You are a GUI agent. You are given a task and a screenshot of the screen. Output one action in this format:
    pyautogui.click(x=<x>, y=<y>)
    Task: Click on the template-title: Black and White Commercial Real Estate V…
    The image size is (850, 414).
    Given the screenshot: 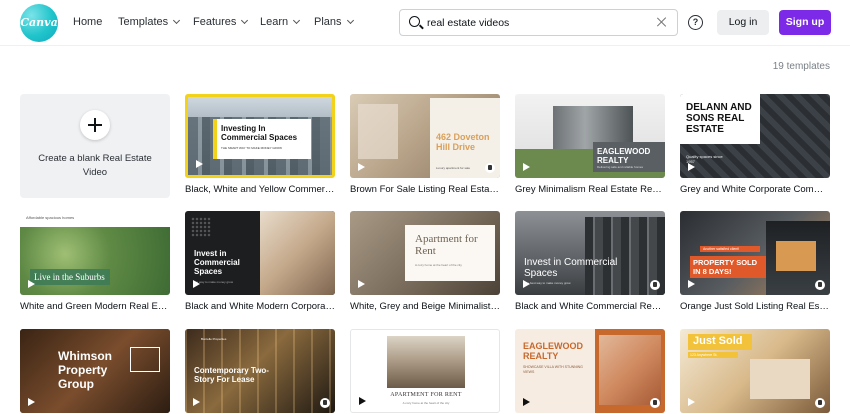 What is the action you would take?
    pyautogui.click(x=590, y=306)
    